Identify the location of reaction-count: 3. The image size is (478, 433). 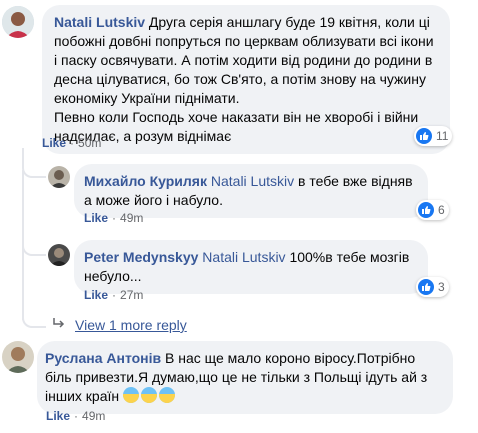
(432, 287).